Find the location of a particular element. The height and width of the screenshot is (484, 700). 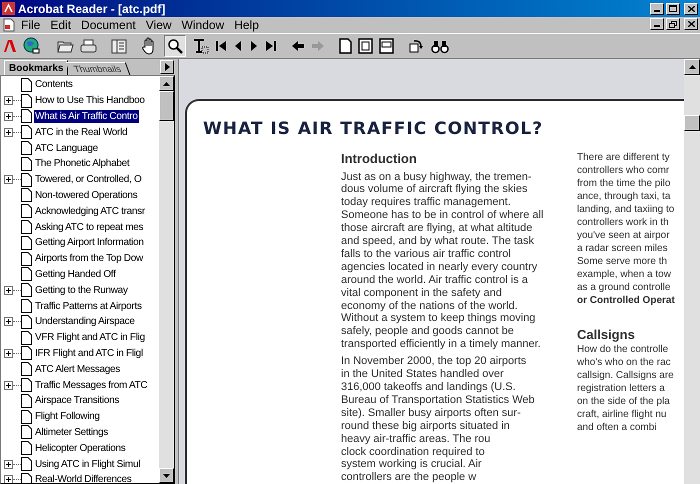

bookmark-item: ATC Alert Messages is located at coordinates (78, 369).